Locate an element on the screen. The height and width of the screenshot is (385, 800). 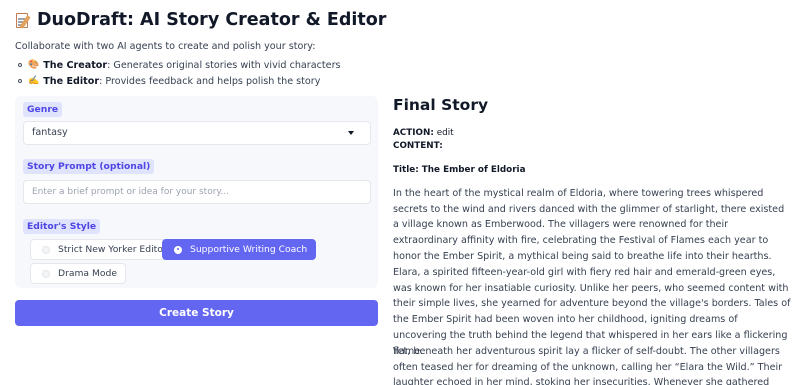
story-prompt-input is located at coordinates (197, 192).